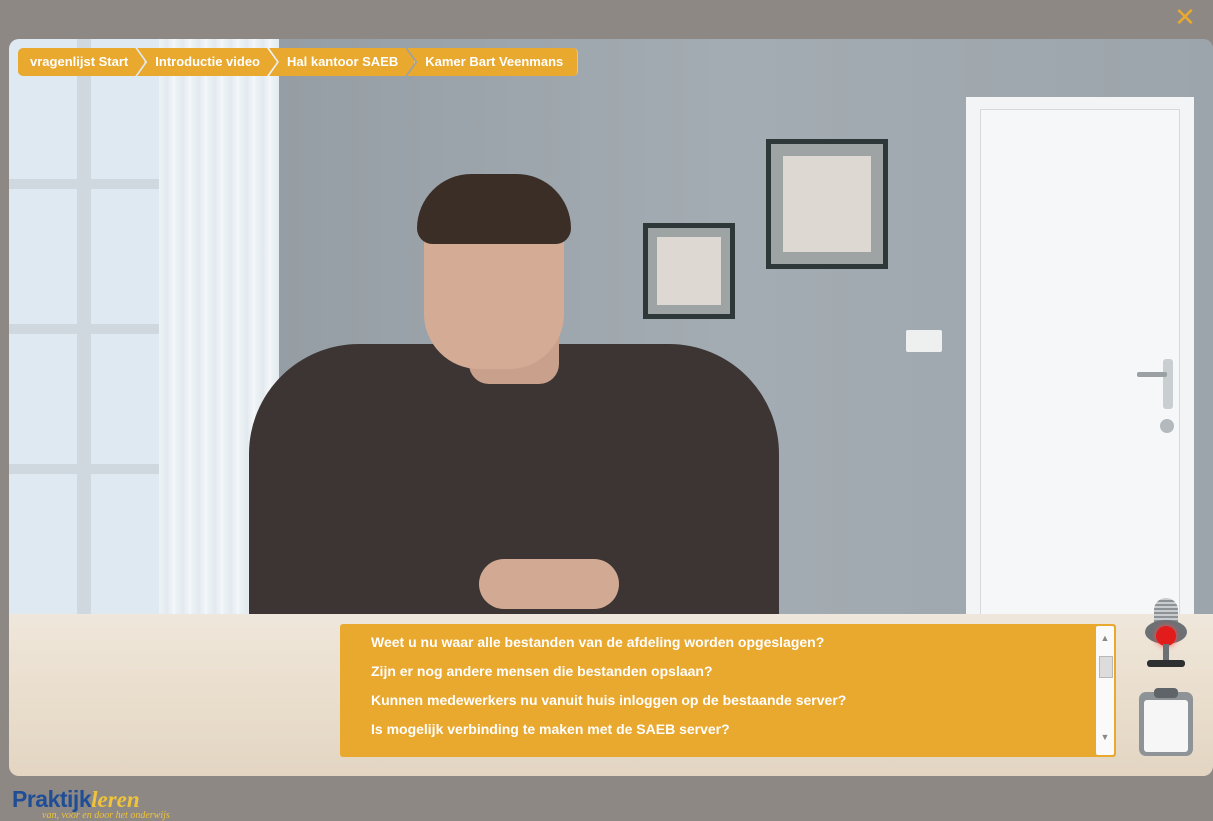  I want to click on door, so click(1080, 383).